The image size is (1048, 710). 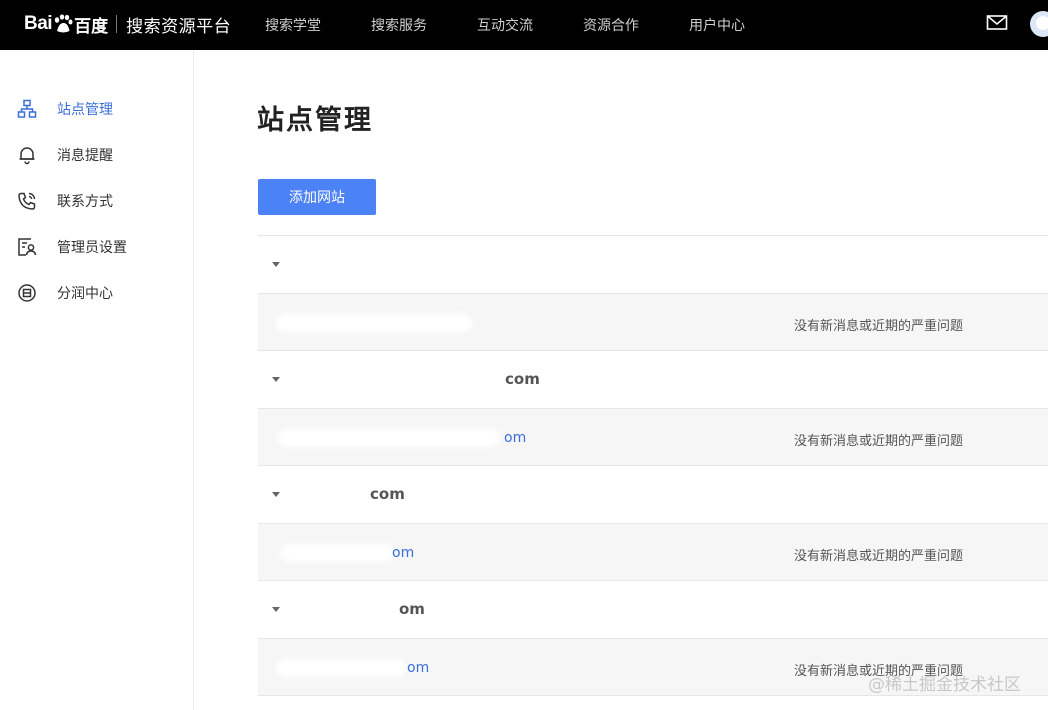 What do you see at coordinates (117, 24) in the screenshot?
I see `logo-divider` at bounding box center [117, 24].